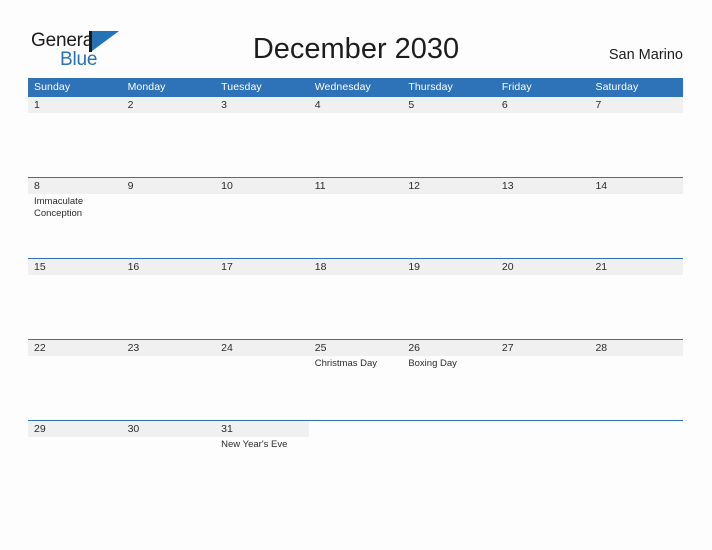 Image resolution: width=712 pixels, height=550 pixels. What do you see at coordinates (224, 105) in the screenshot?
I see `day-number: 3` at bounding box center [224, 105].